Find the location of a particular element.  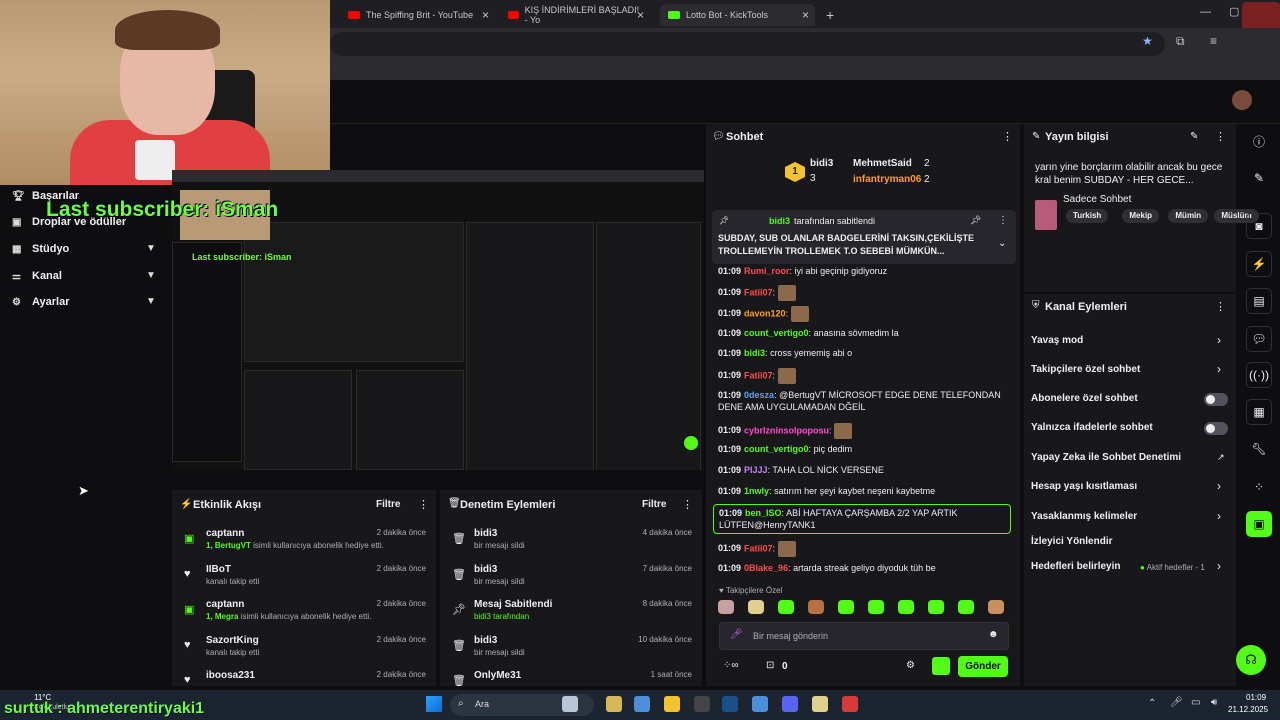

event-user: SazortKing is located at coordinates (232, 640).